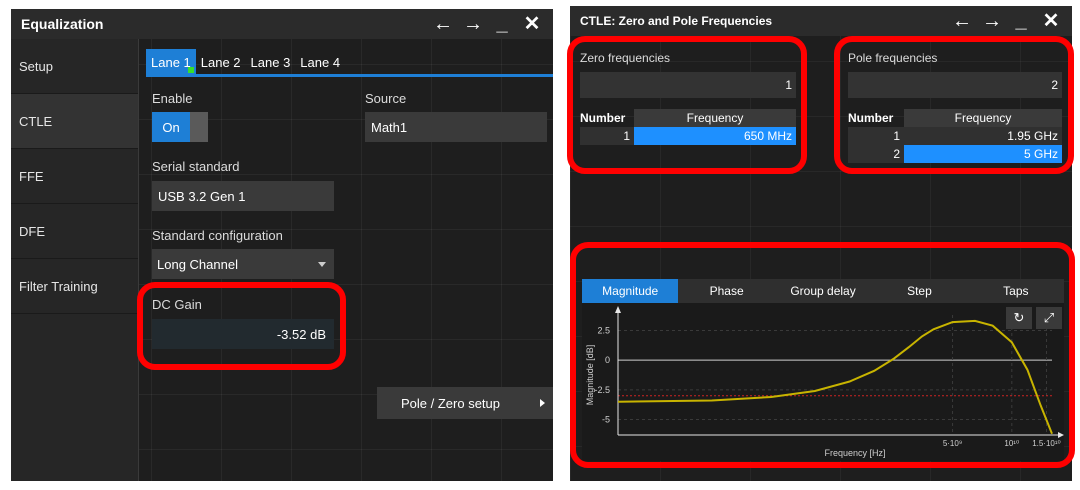 The image size is (1080, 490). What do you see at coordinates (854, 453) in the screenshot?
I see `x-axis-label: Frequency [Hz]` at bounding box center [854, 453].